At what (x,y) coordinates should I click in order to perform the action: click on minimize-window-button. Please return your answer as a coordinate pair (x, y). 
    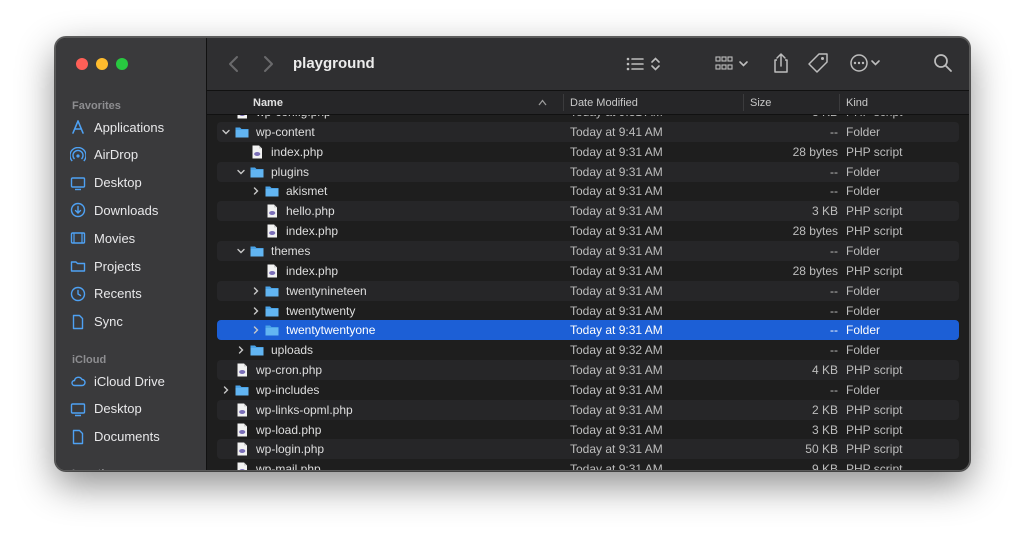
    Looking at the image, I should click on (102, 64).